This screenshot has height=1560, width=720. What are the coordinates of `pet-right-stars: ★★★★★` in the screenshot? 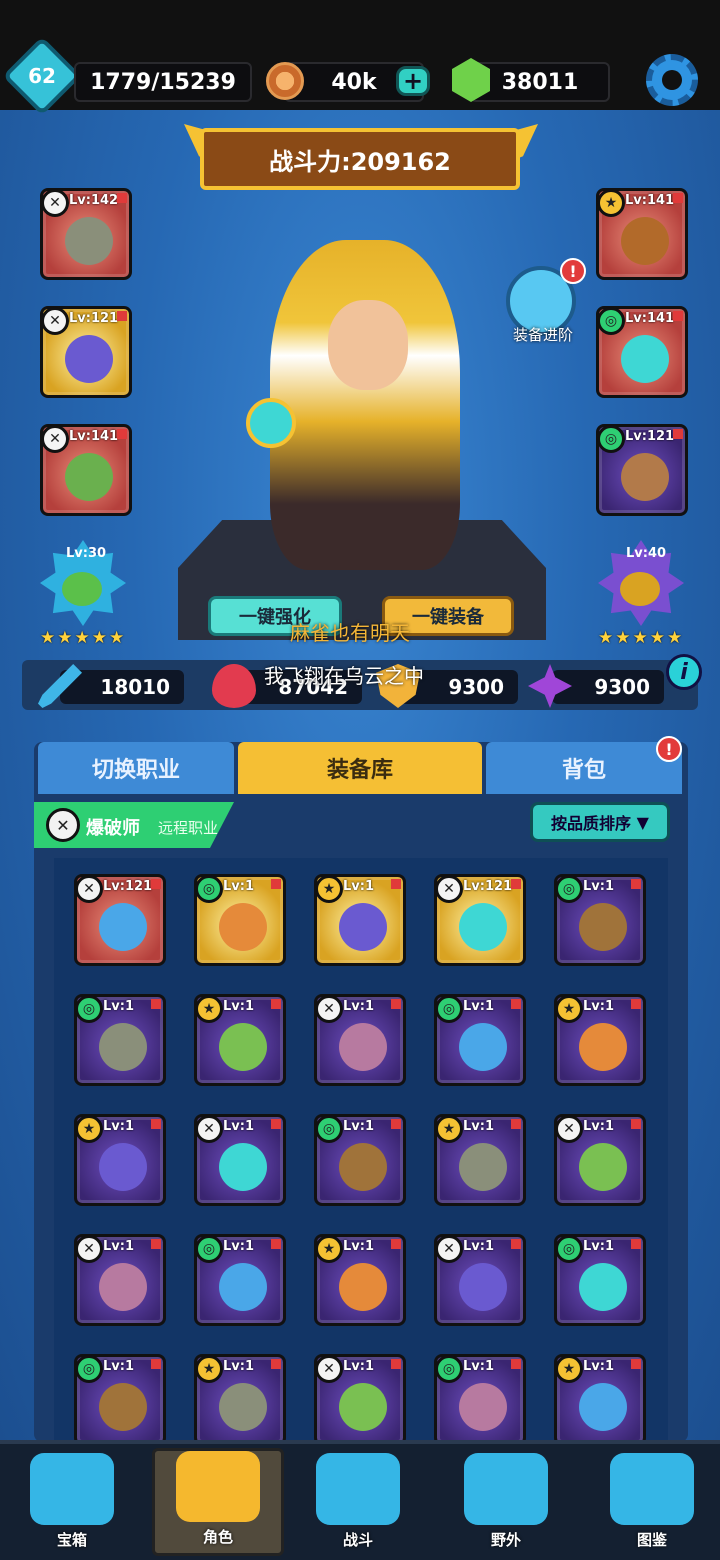 It's located at (641, 638).